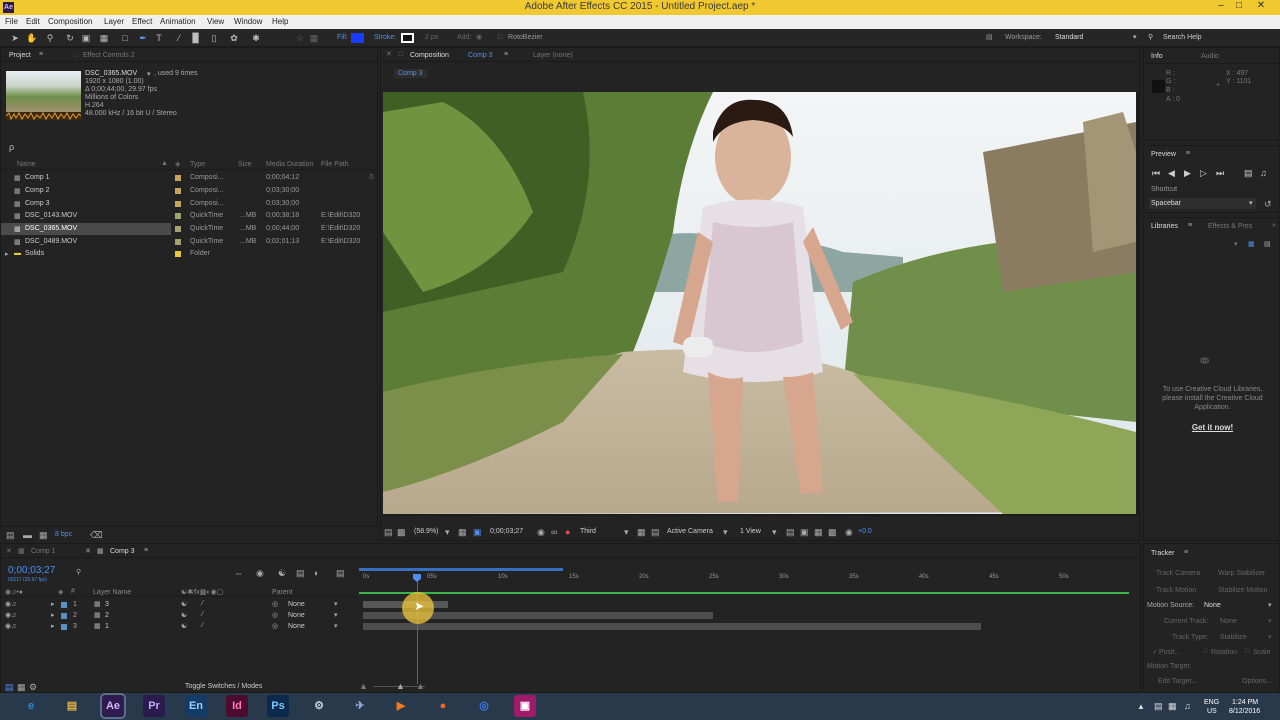 The image size is (1280, 720). Describe the element at coordinates (78, 572) in the screenshot. I see `search-icon: ⚲` at that location.